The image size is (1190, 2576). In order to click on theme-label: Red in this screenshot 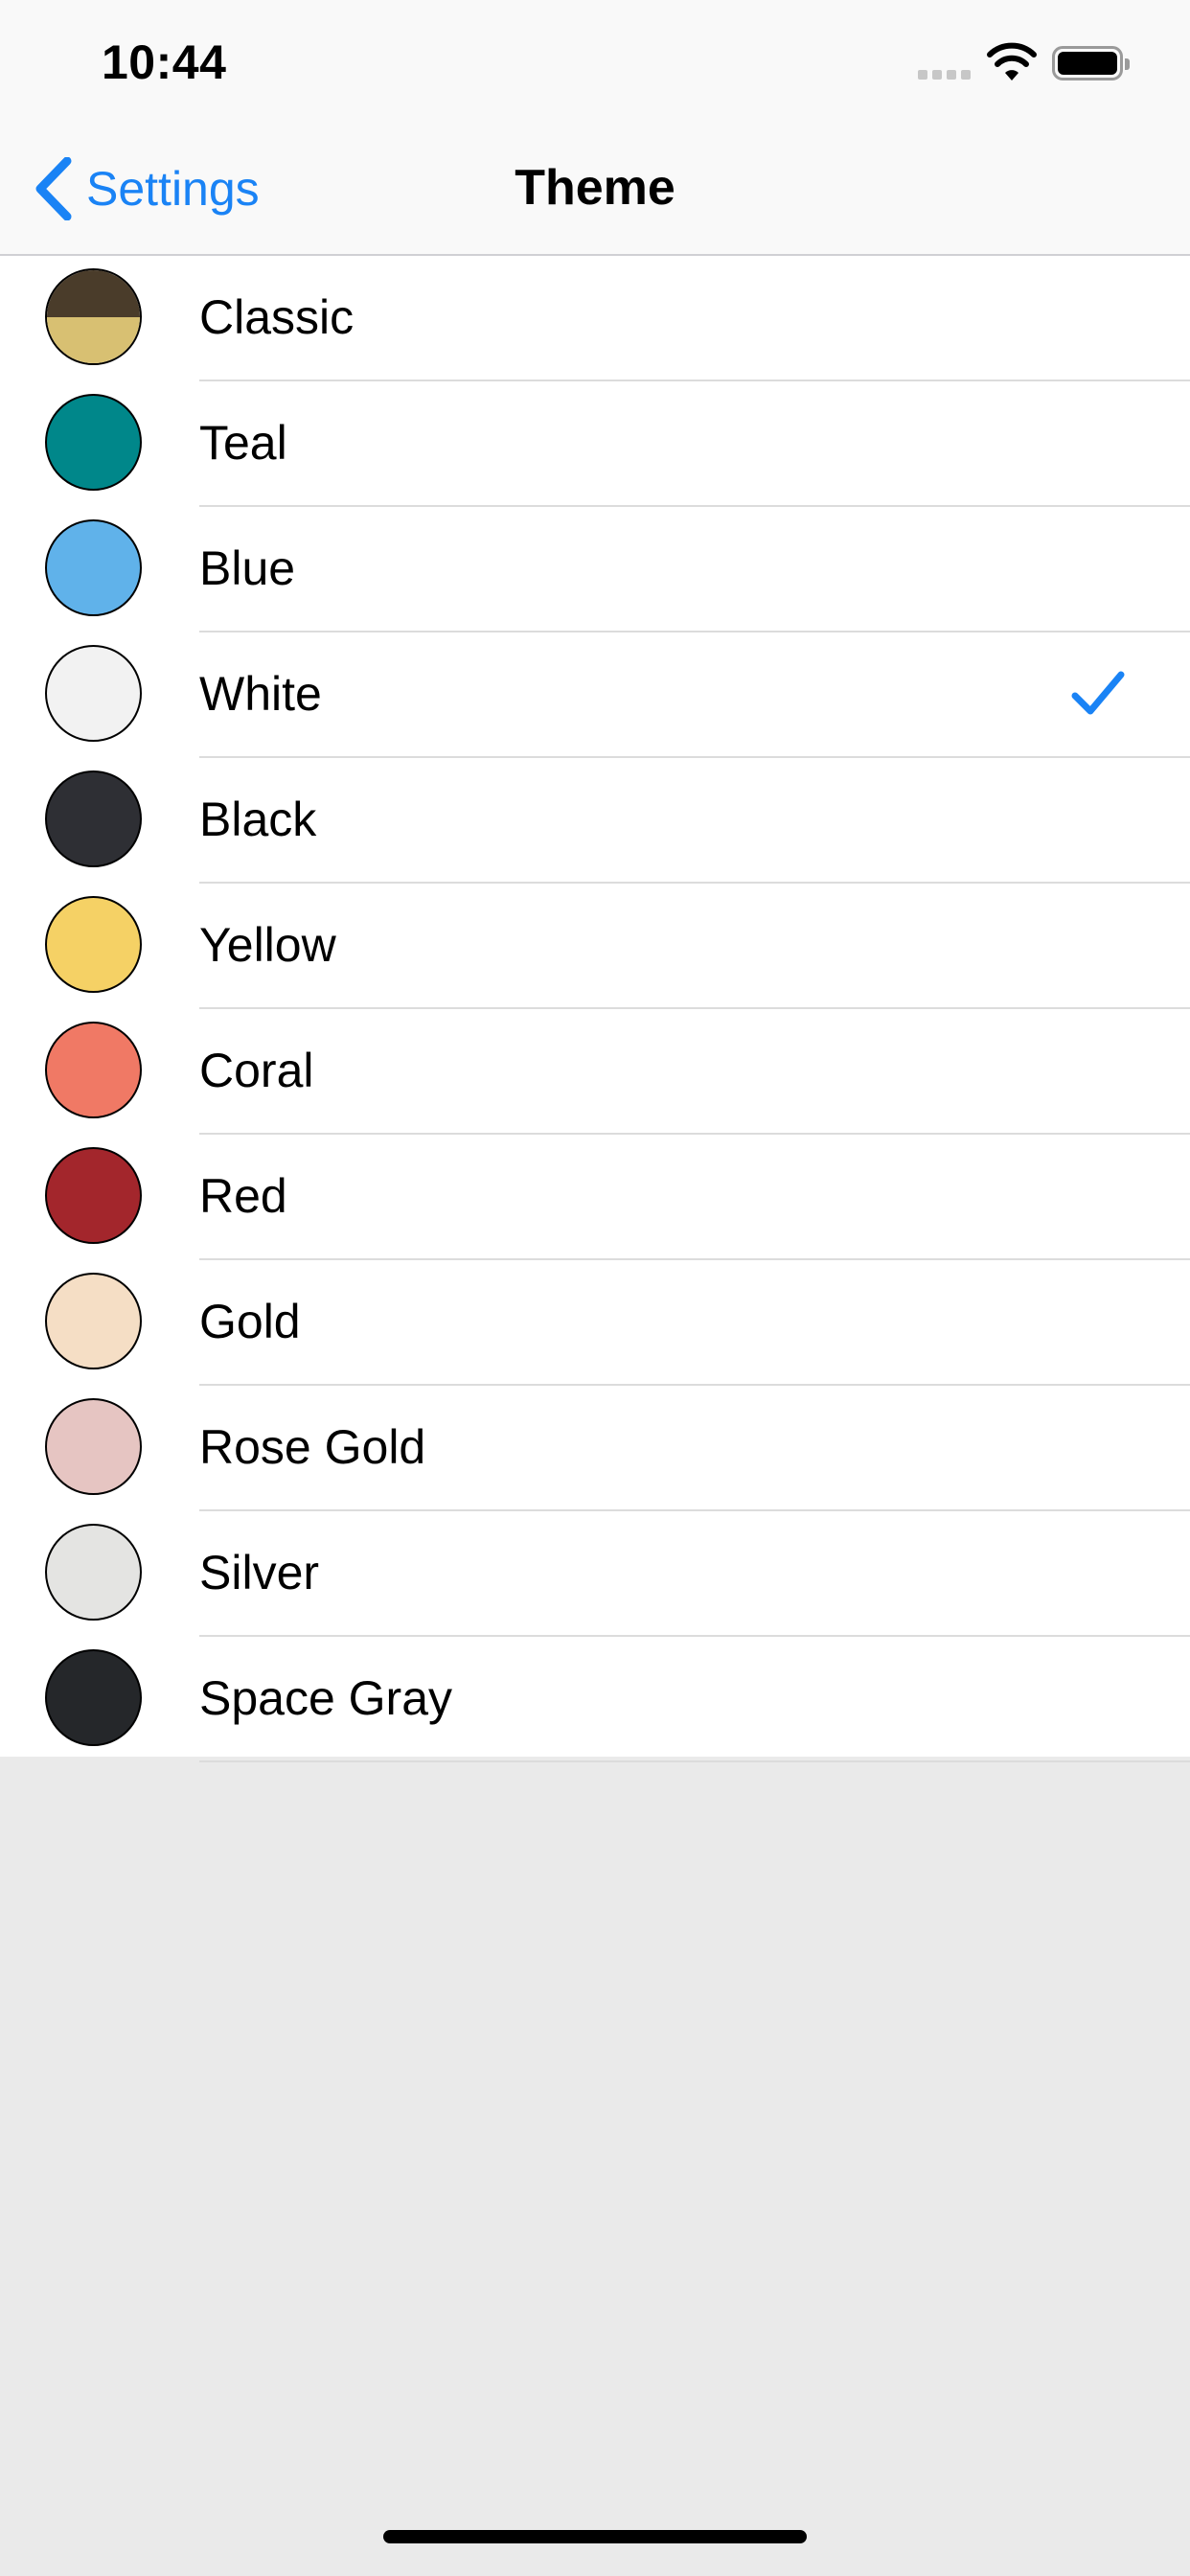, I will do `click(243, 1196)`.